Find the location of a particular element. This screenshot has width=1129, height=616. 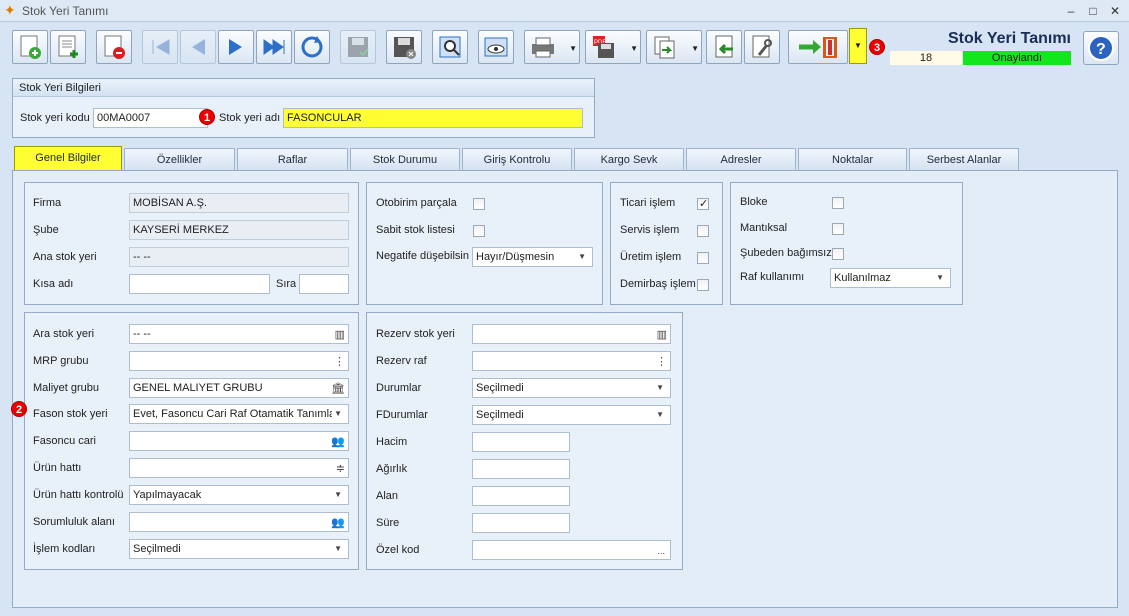

exit-dropdown-button: ▼ is located at coordinates (858, 46).